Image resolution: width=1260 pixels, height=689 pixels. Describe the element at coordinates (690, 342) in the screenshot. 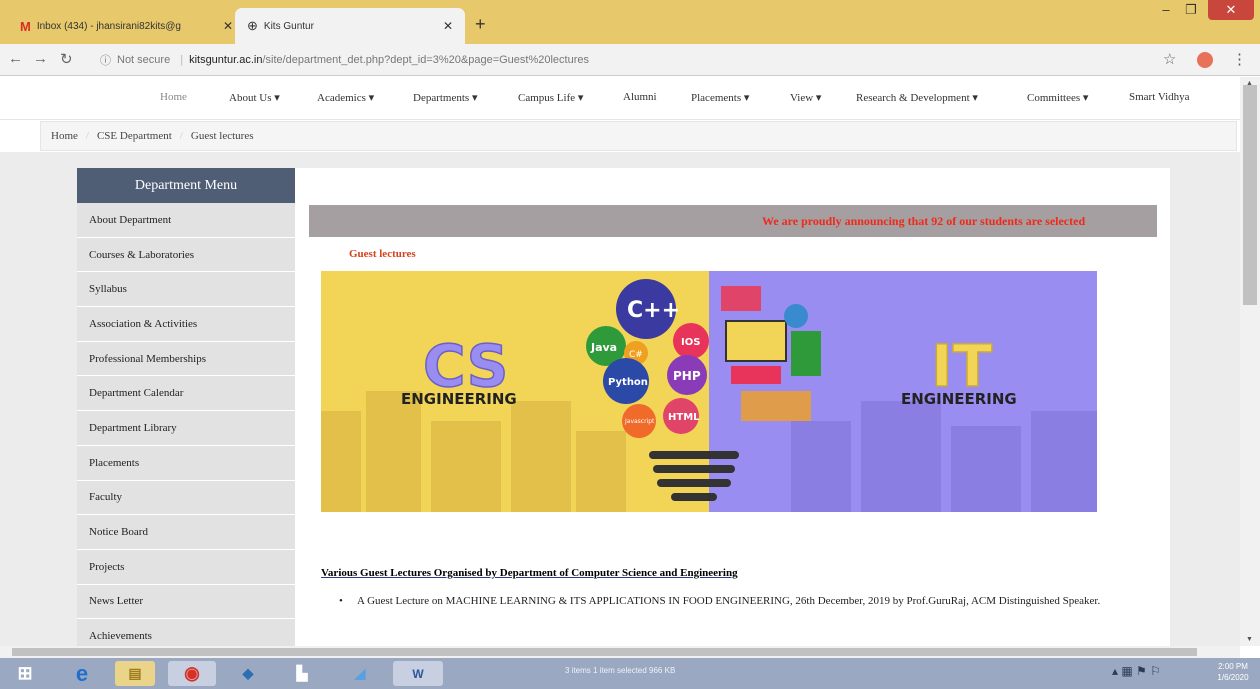

I see `ios-label: IOS` at that location.